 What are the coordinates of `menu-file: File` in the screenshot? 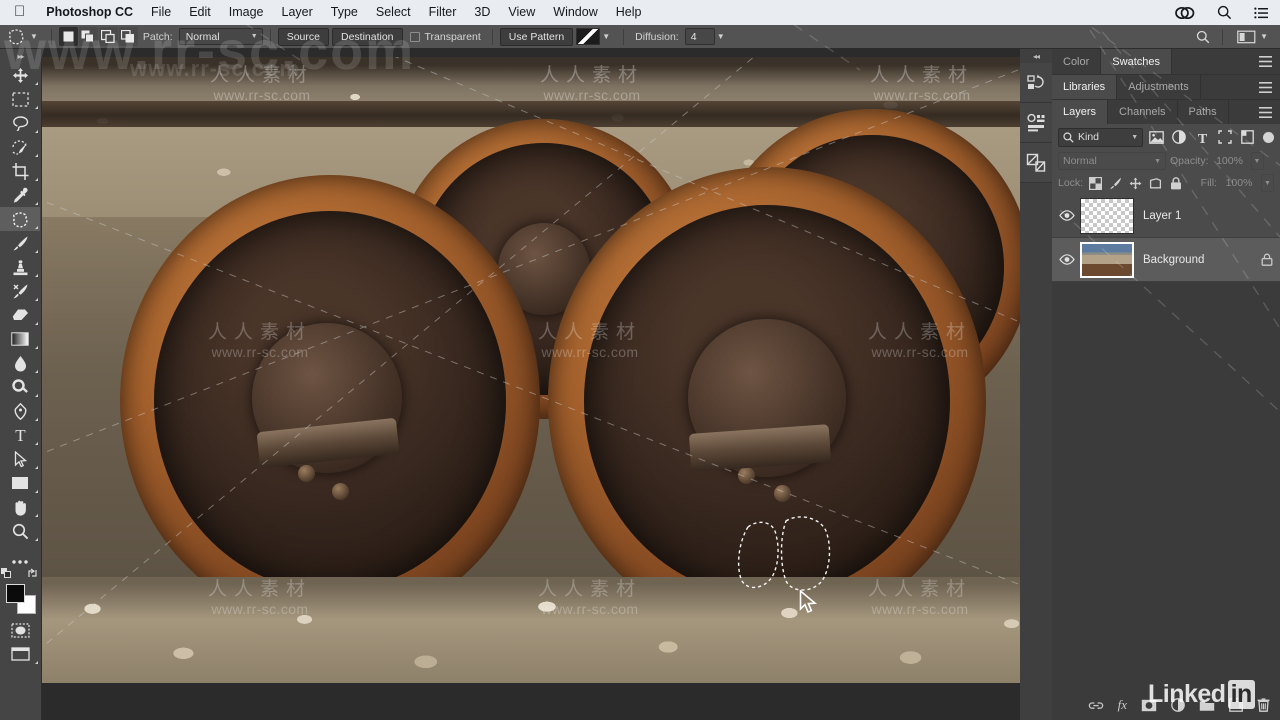 It's located at (161, 12).